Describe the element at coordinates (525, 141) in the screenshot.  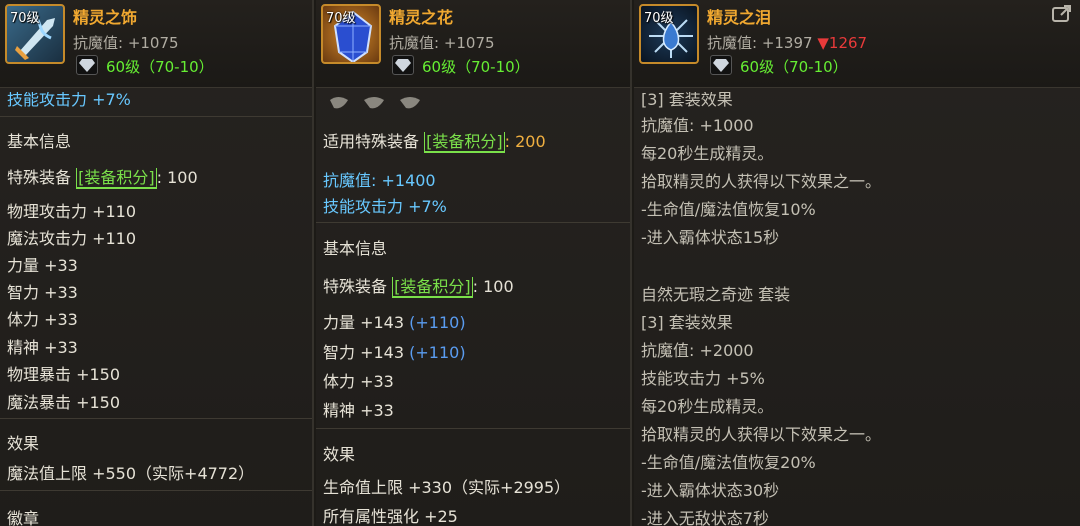
I see `applicable-value: : 200` at that location.